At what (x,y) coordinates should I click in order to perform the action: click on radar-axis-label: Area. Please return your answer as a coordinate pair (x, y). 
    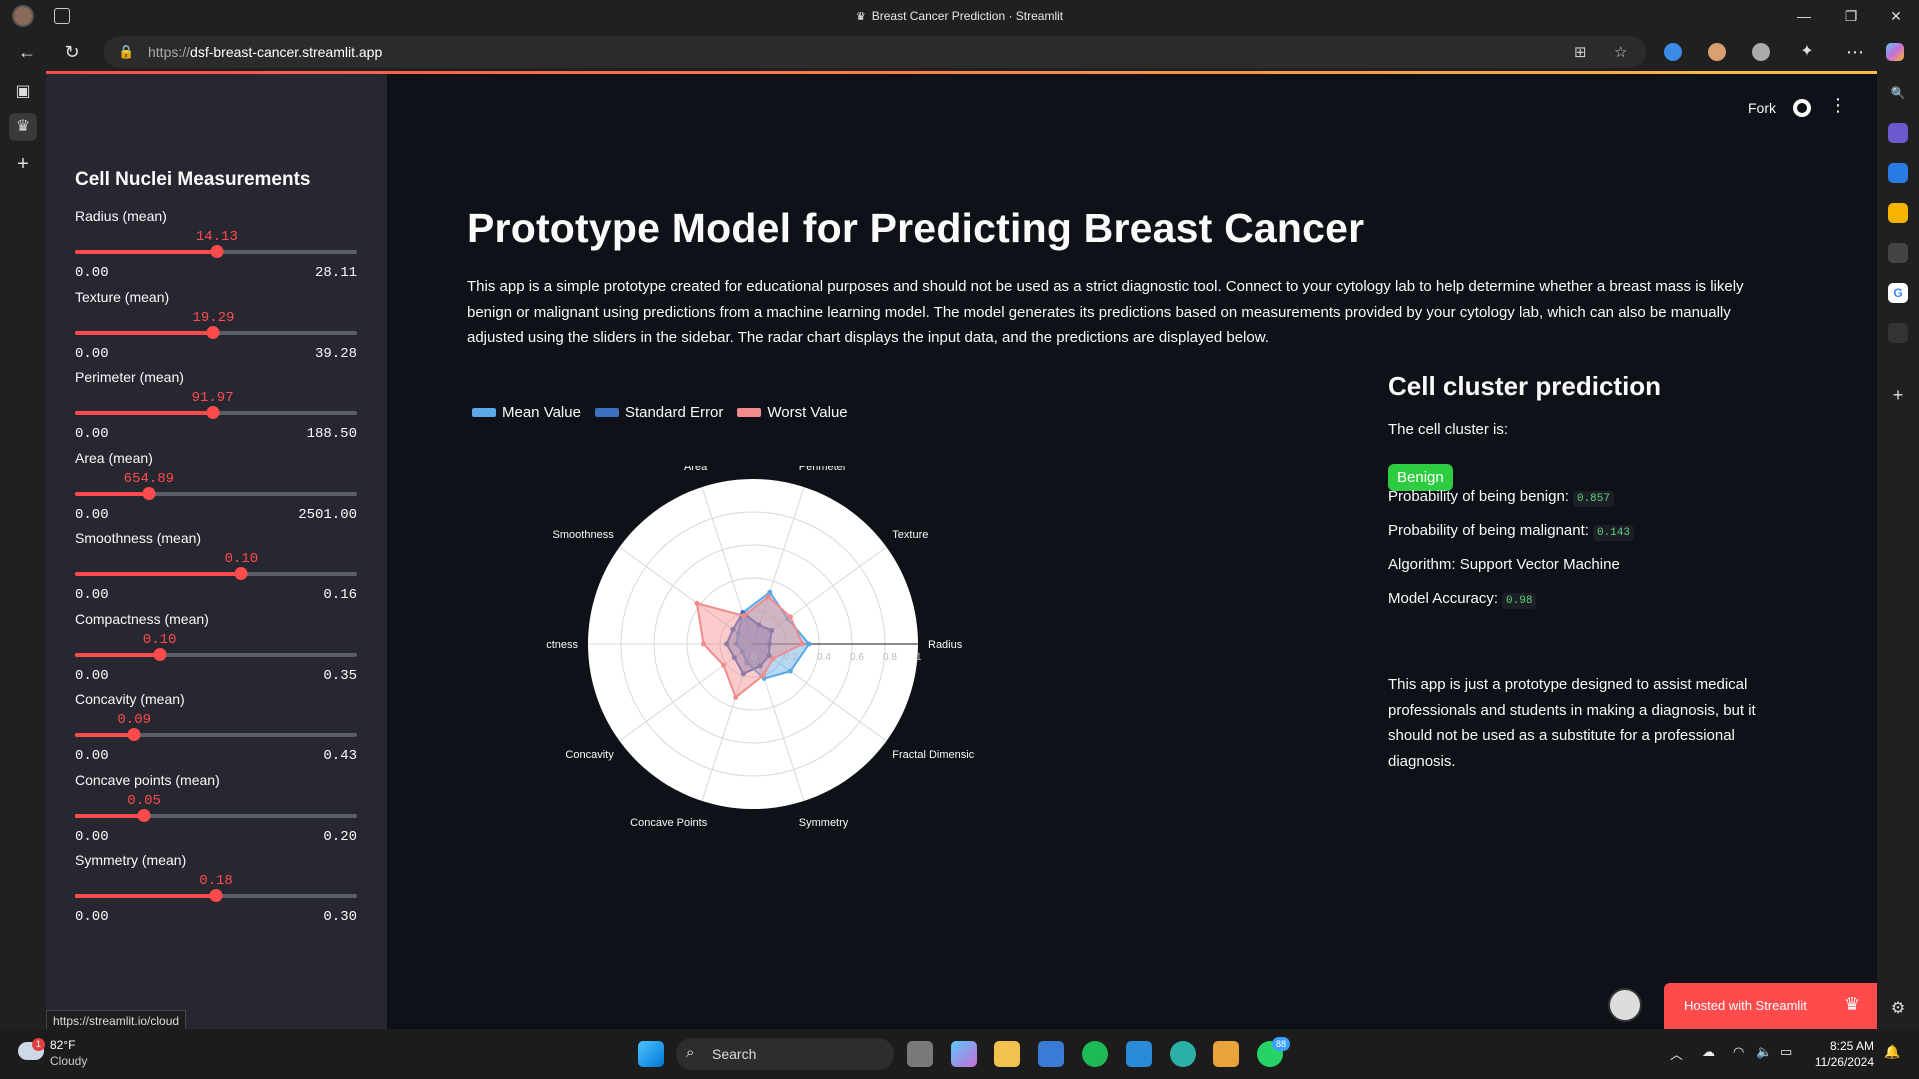
    Looking at the image, I should click on (696, 469).